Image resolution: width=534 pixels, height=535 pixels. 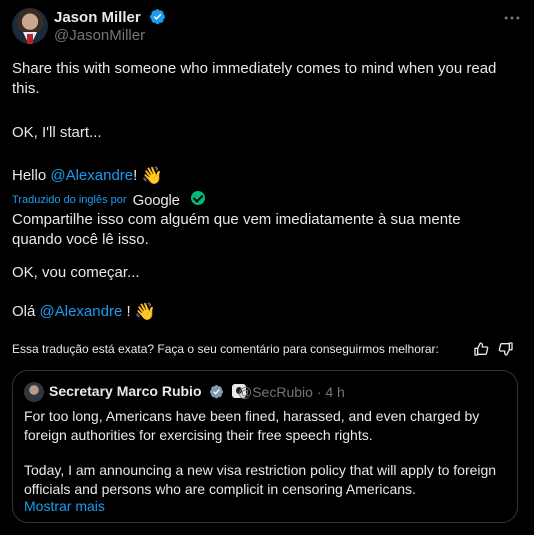 I want to click on tweet-text-line3: Hello @Alexandre! 👋, so click(x=262, y=176).